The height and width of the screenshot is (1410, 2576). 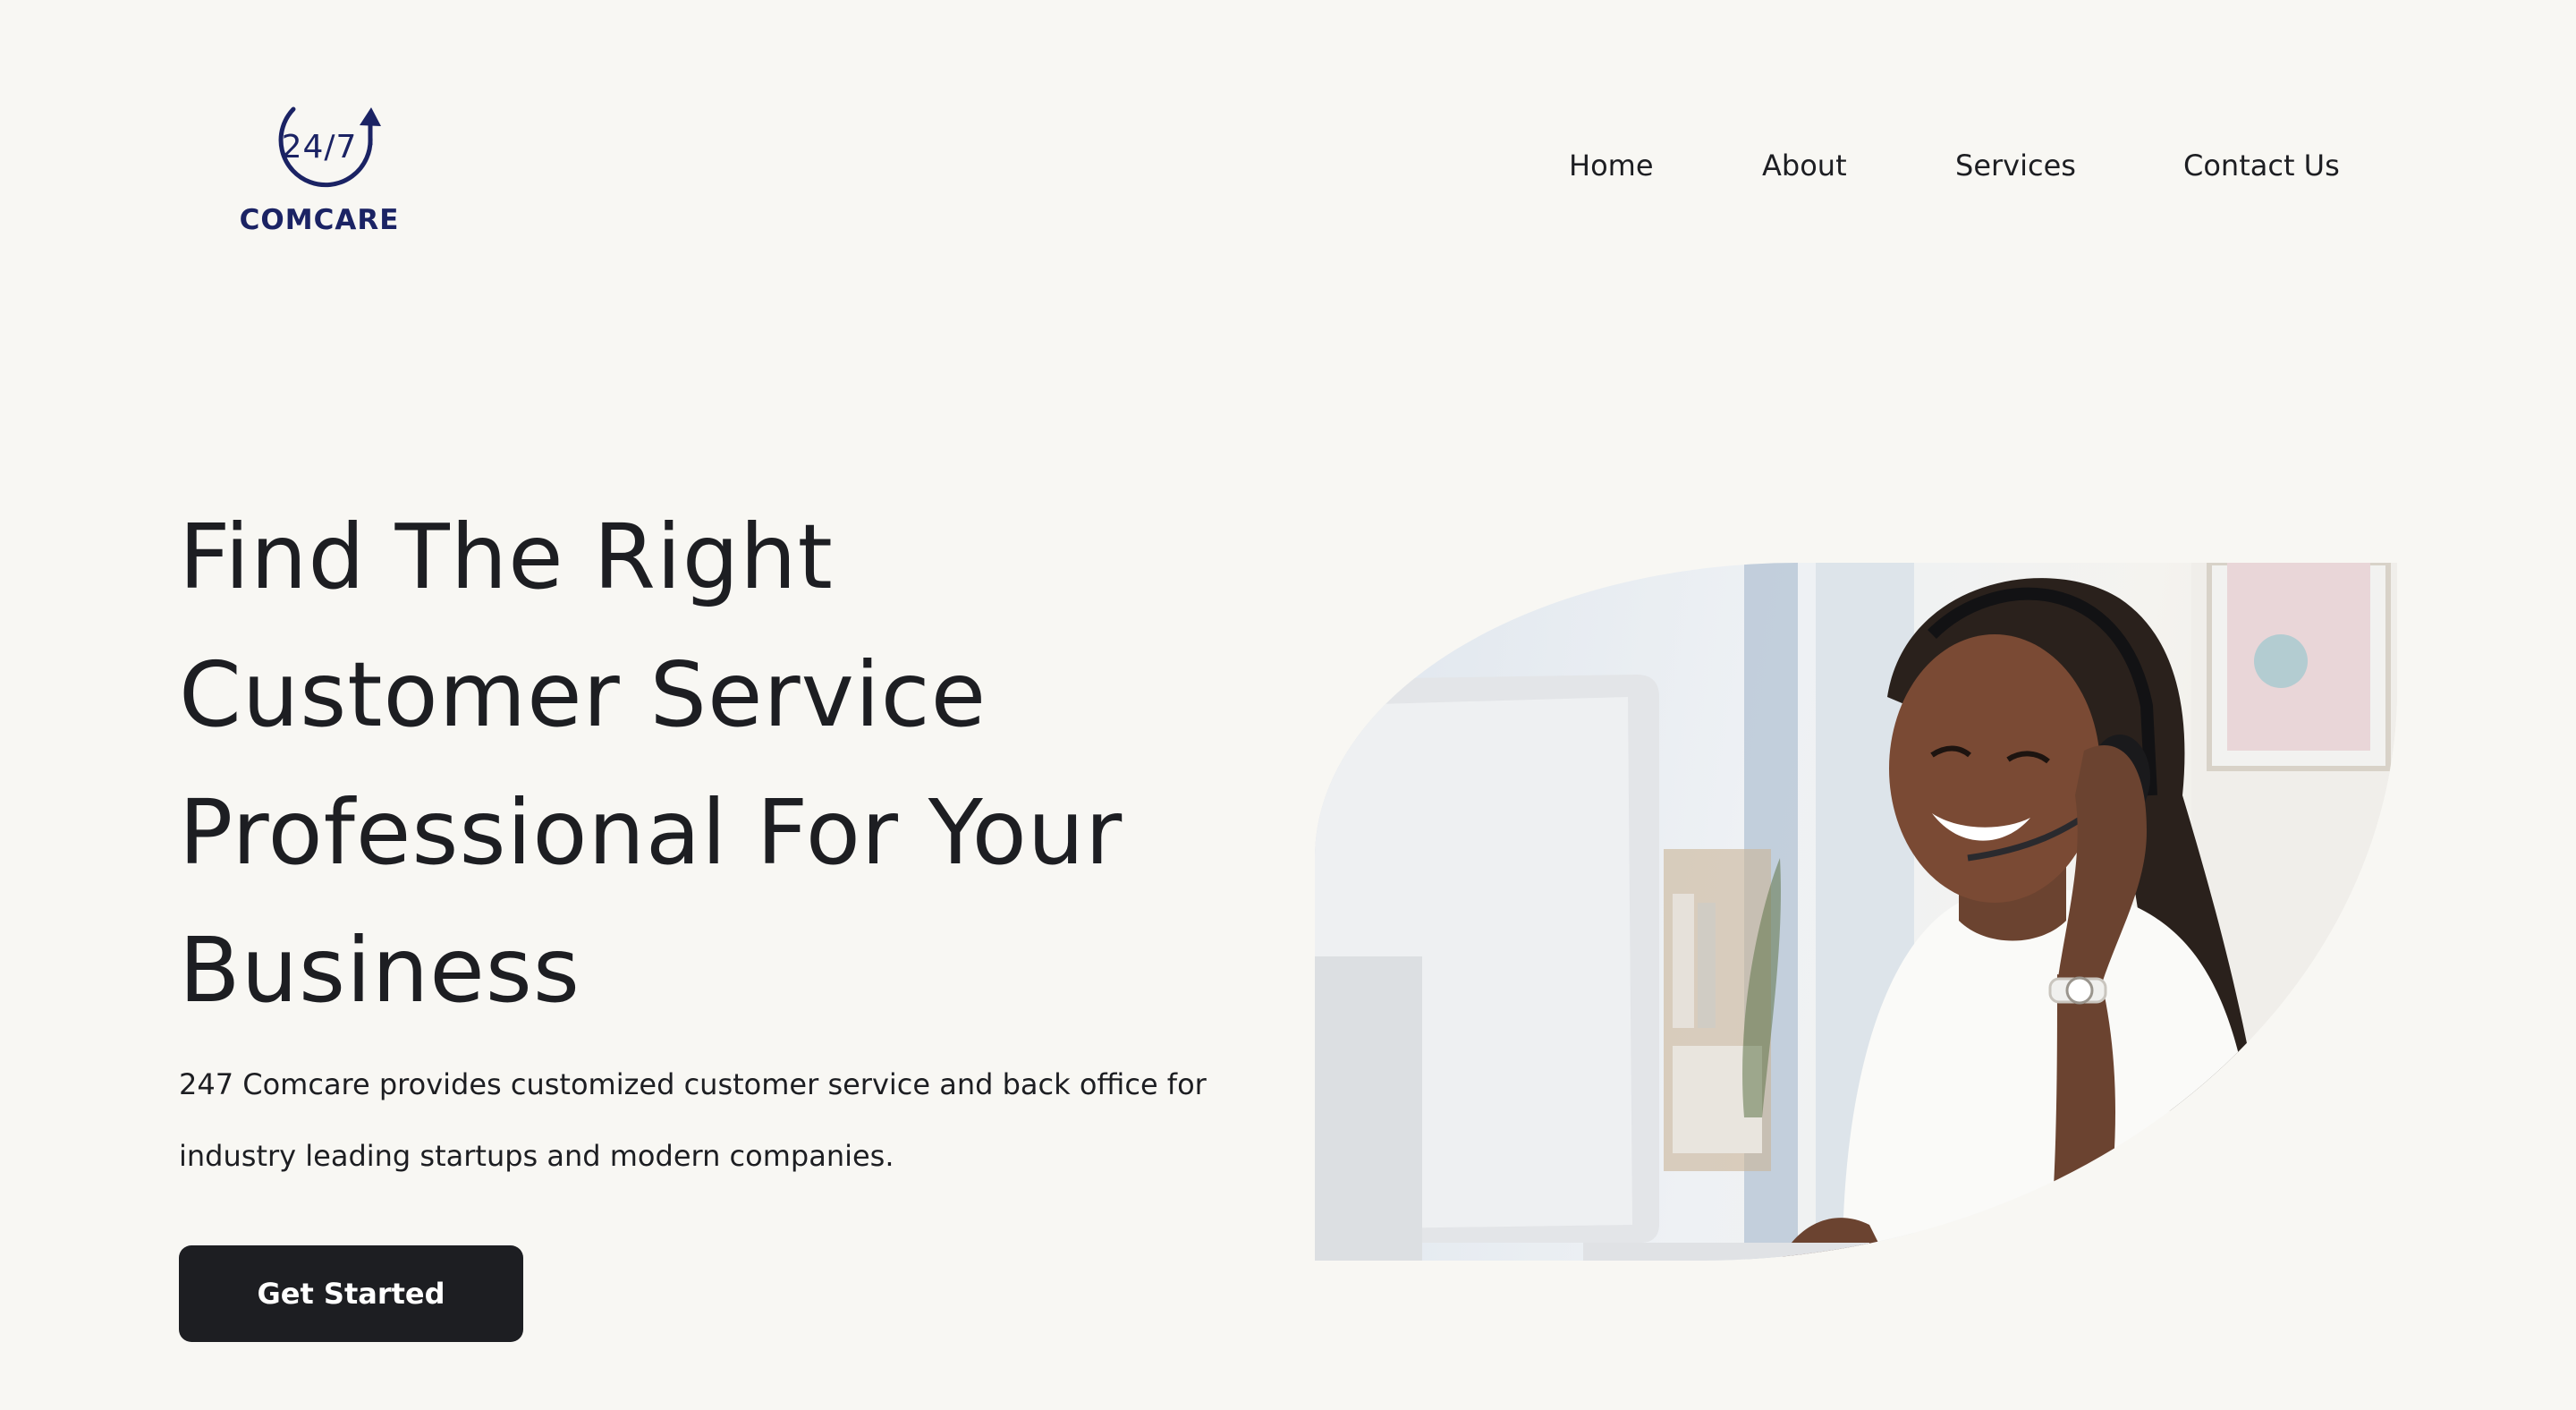 What do you see at coordinates (651, 832) in the screenshot?
I see `hero-title-line: Professional For Your` at bounding box center [651, 832].